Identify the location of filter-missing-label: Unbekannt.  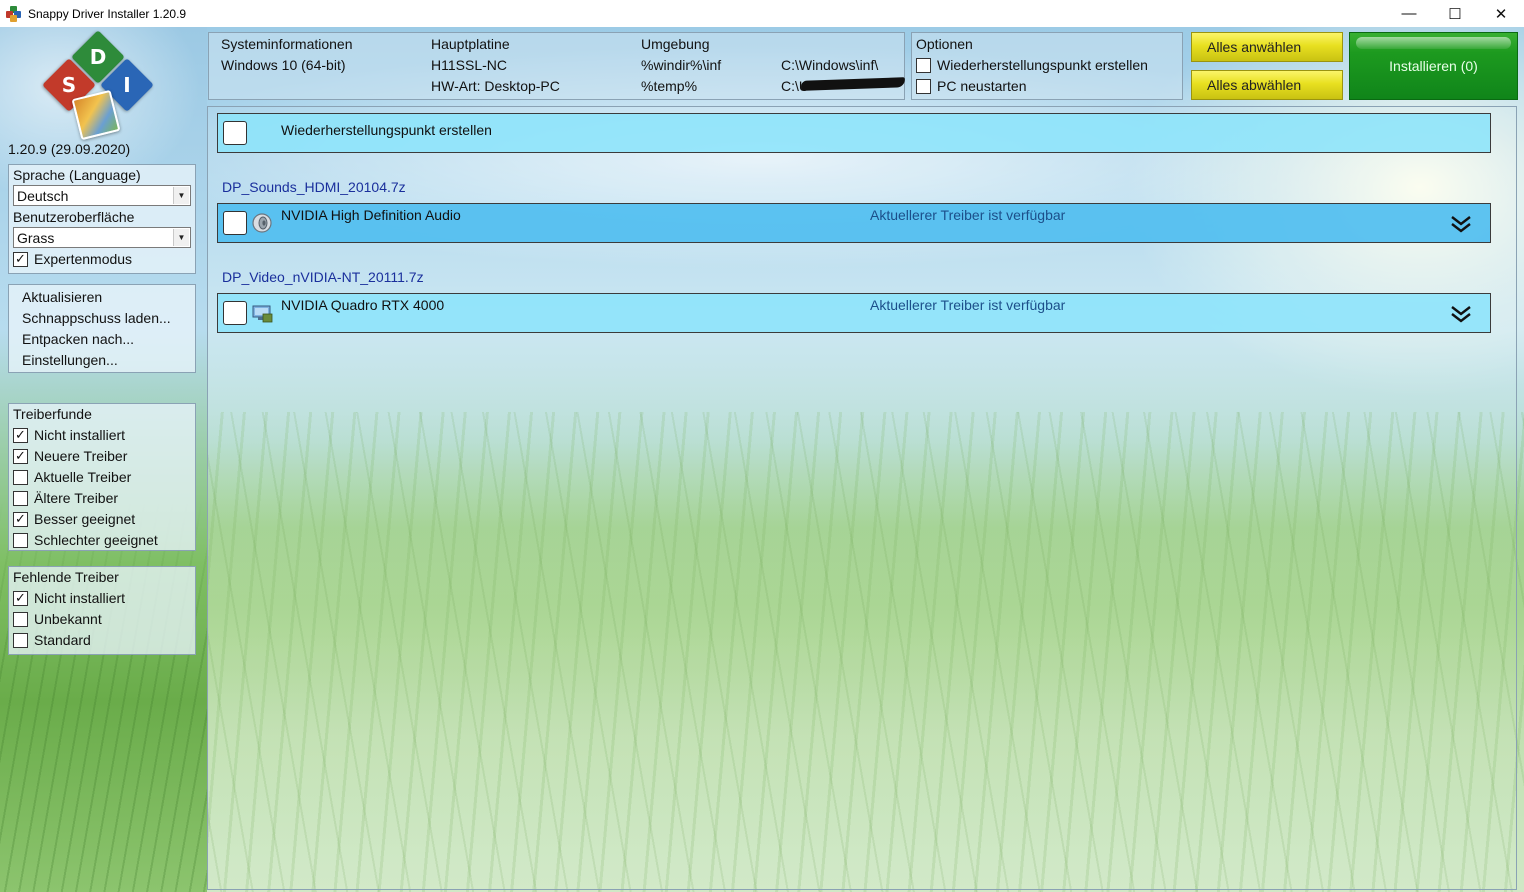
(68, 619).